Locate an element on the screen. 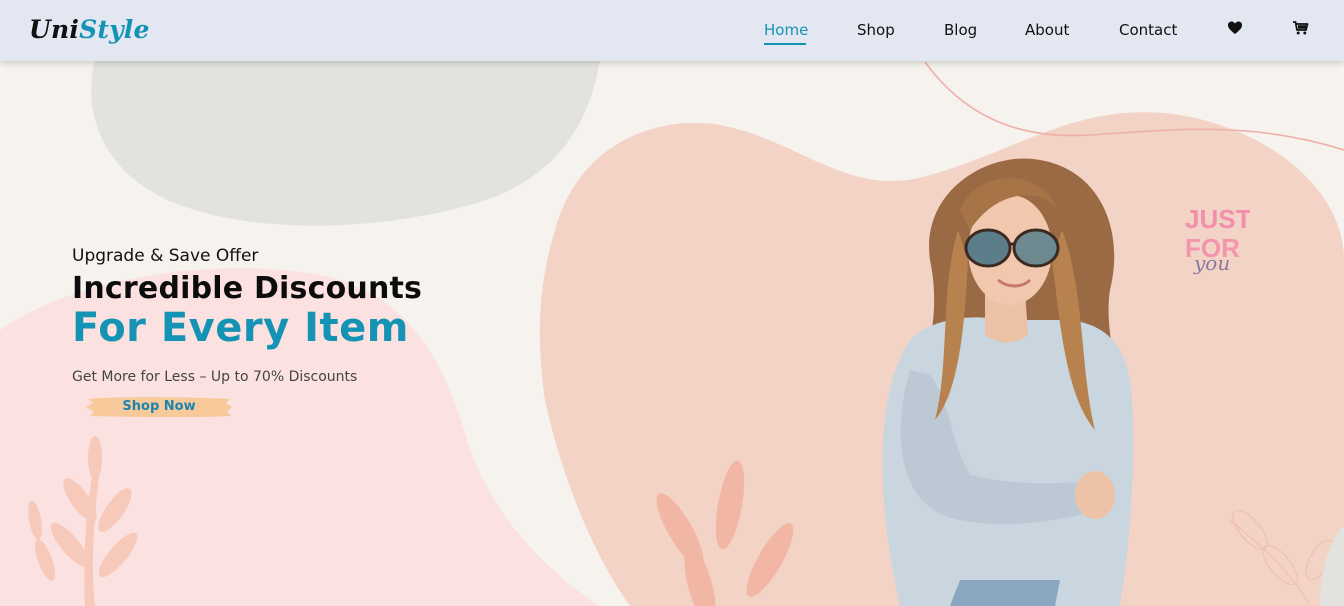 Image resolution: width=1344 pixels, height=606 pixels. shop-now-button: Shop Now is located at coordinates (159, 407).